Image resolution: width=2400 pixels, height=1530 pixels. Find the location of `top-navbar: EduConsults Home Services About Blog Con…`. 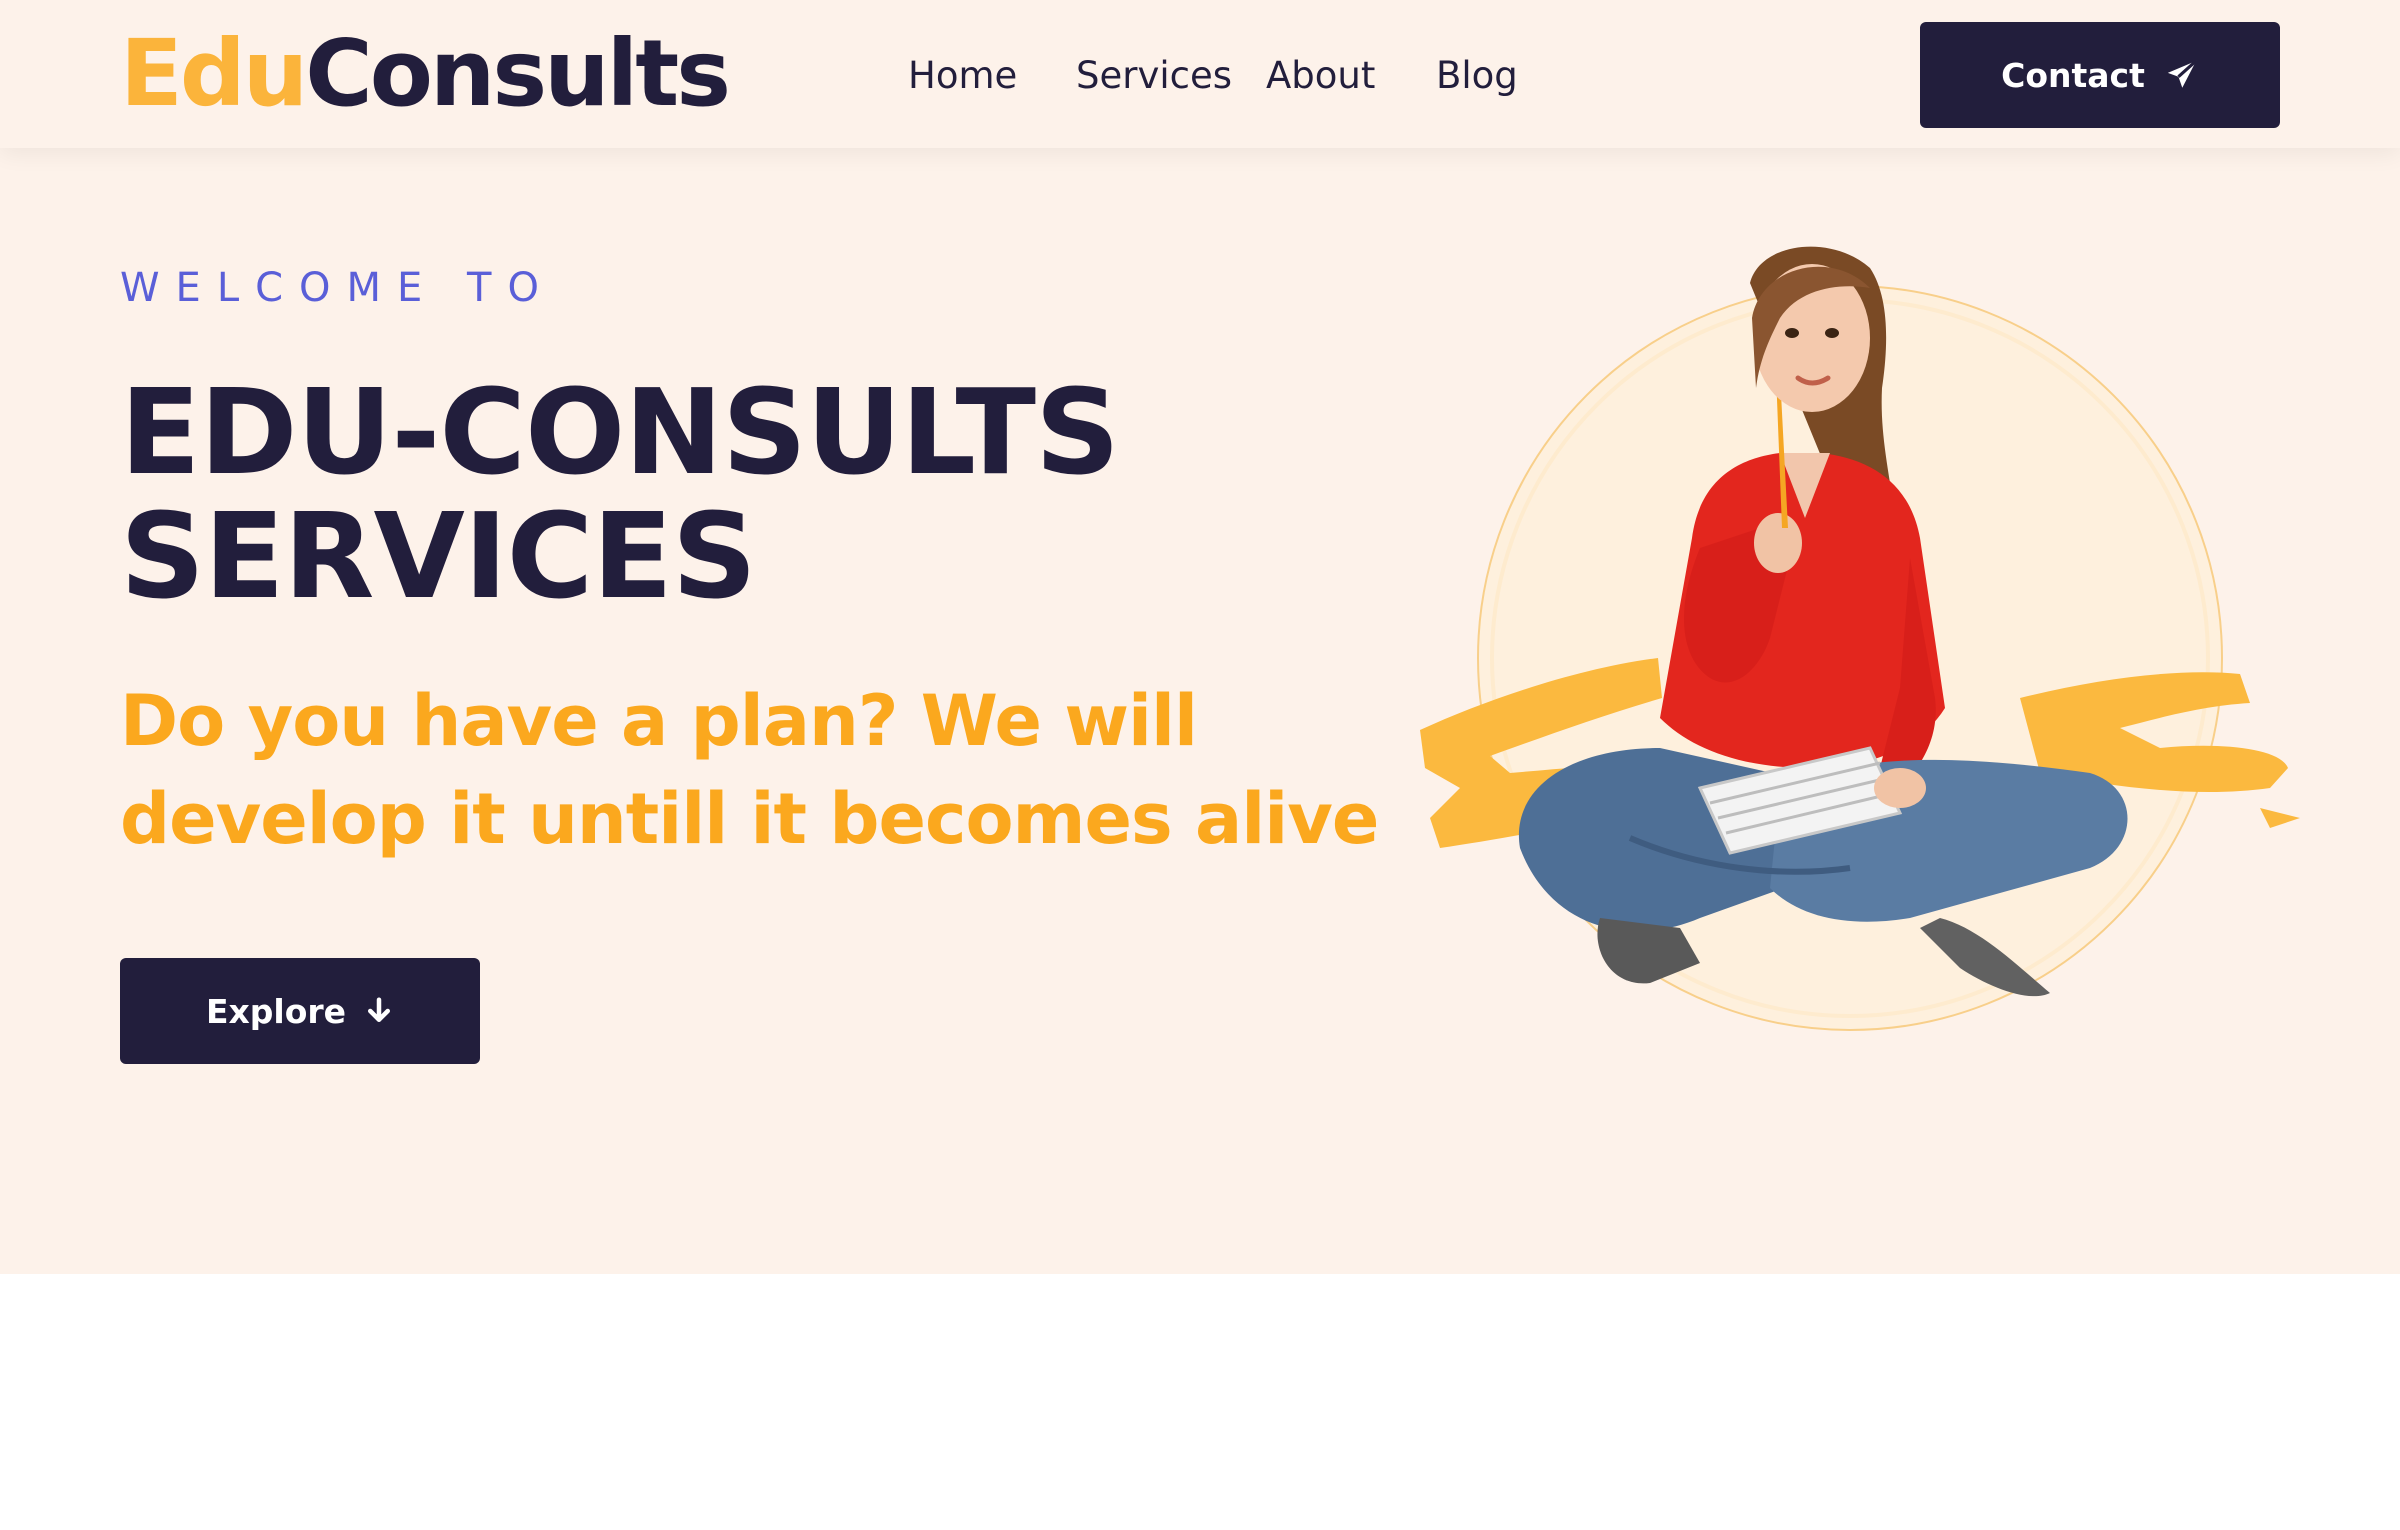

top-navbar: EduConsults Home Services About Blog Con… is located at coordinates (1200, 74).